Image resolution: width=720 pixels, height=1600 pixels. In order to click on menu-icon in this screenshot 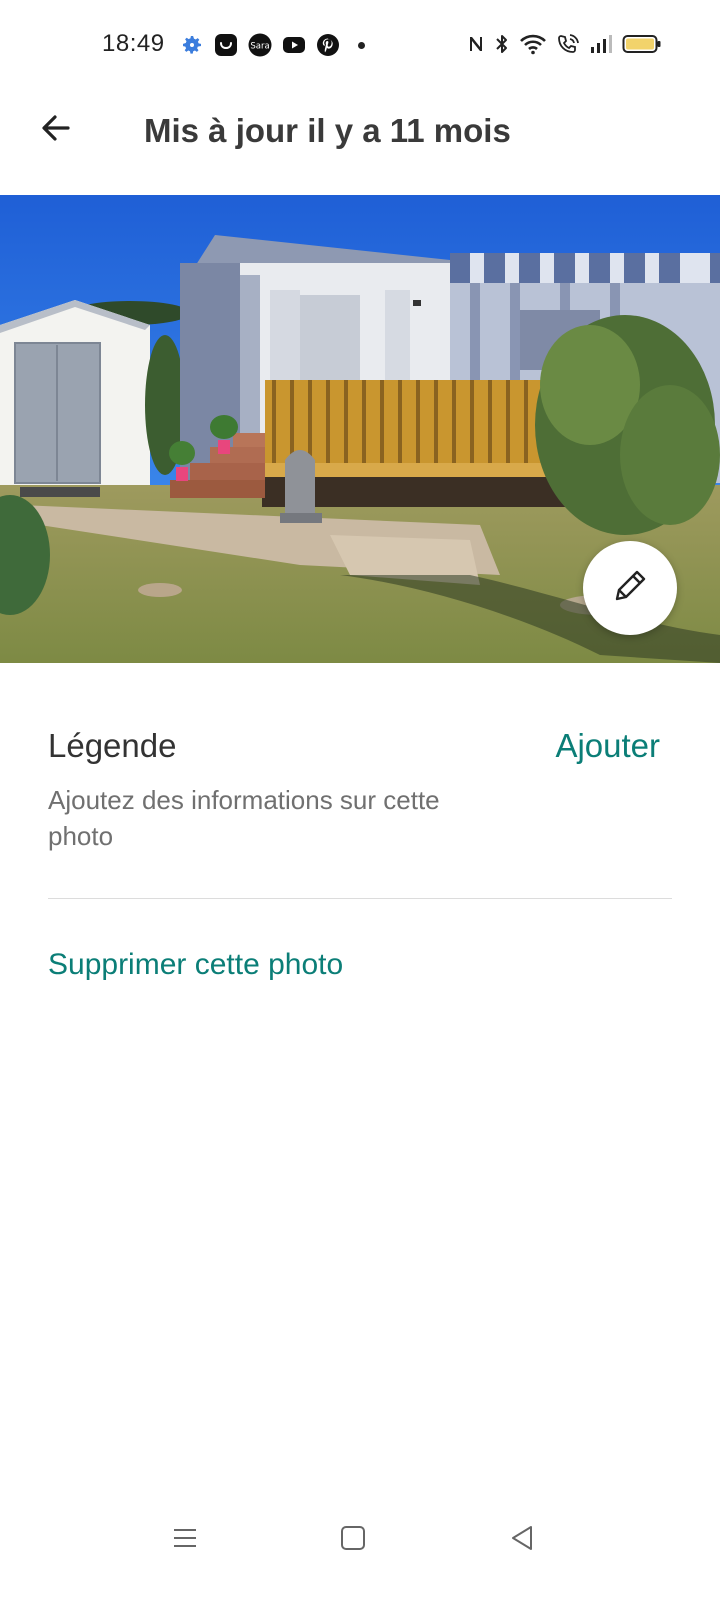, I will do `click(185, 1540)`.